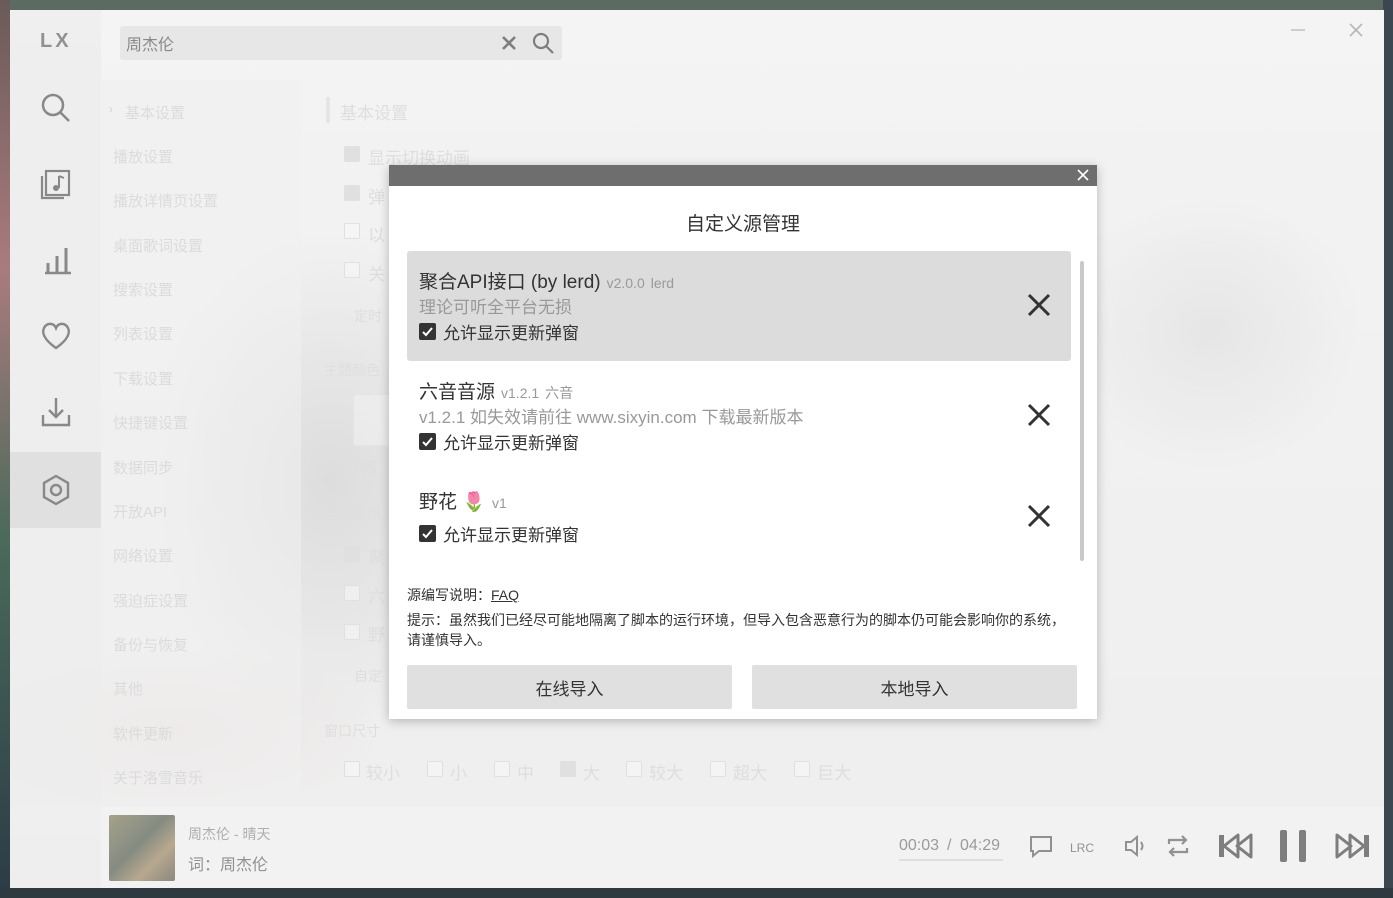 The image size is (1393, 898). I want to click on desktop-background-bottom, so click(696, 893).